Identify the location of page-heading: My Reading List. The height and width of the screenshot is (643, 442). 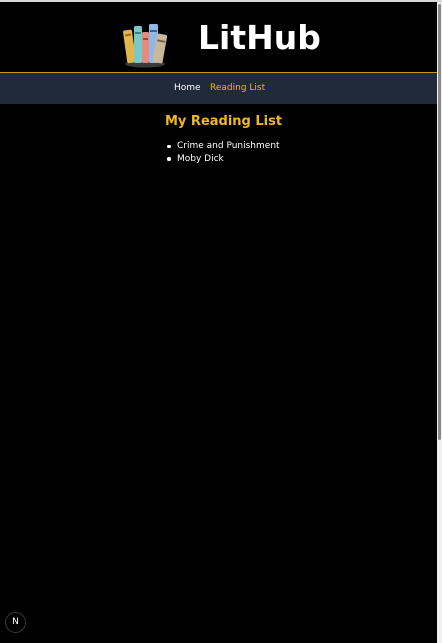
(224, 121).